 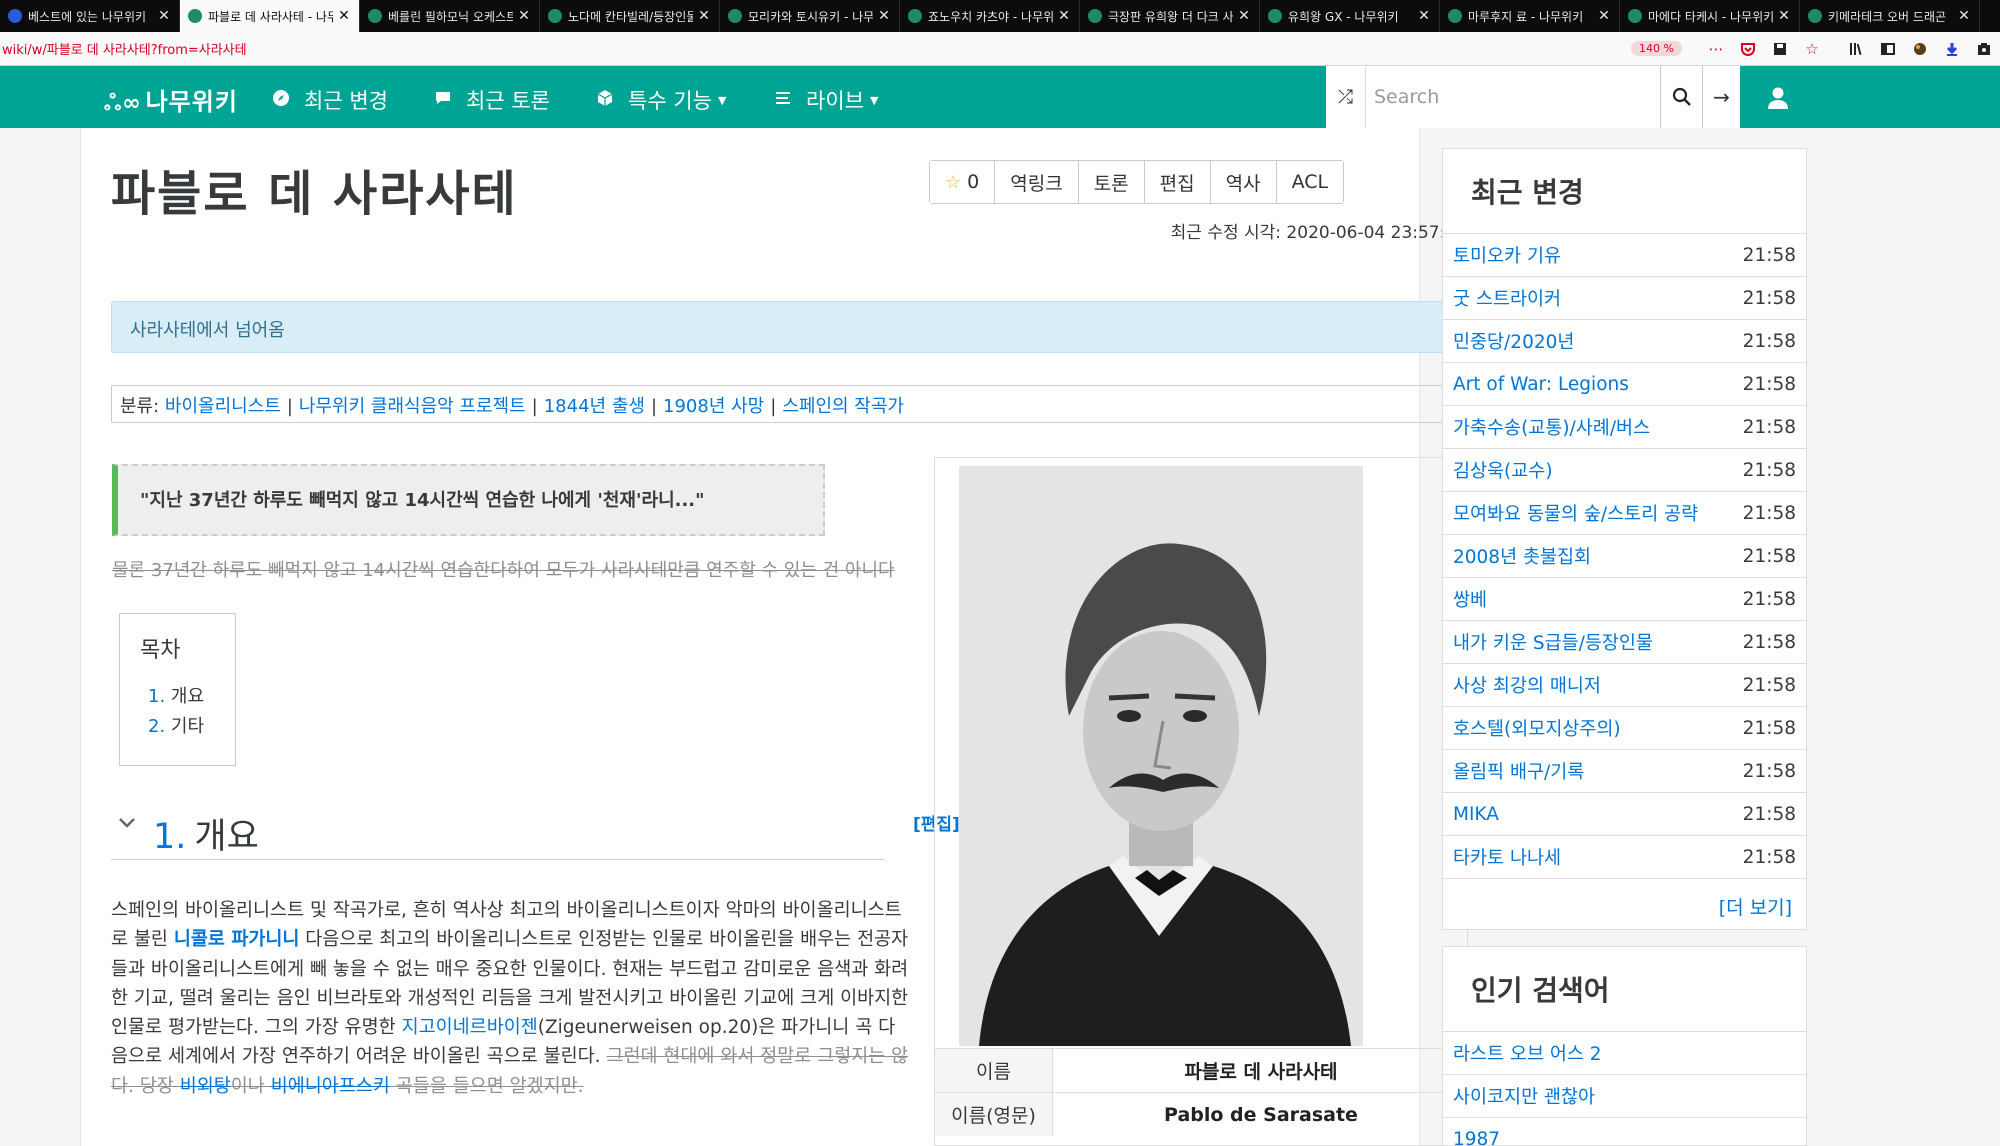 What do you see at coordinates (1598, 384) in the screenshot?
I see `recent-change-link: Art of War: Legions` at bounding box center [1598, 384].